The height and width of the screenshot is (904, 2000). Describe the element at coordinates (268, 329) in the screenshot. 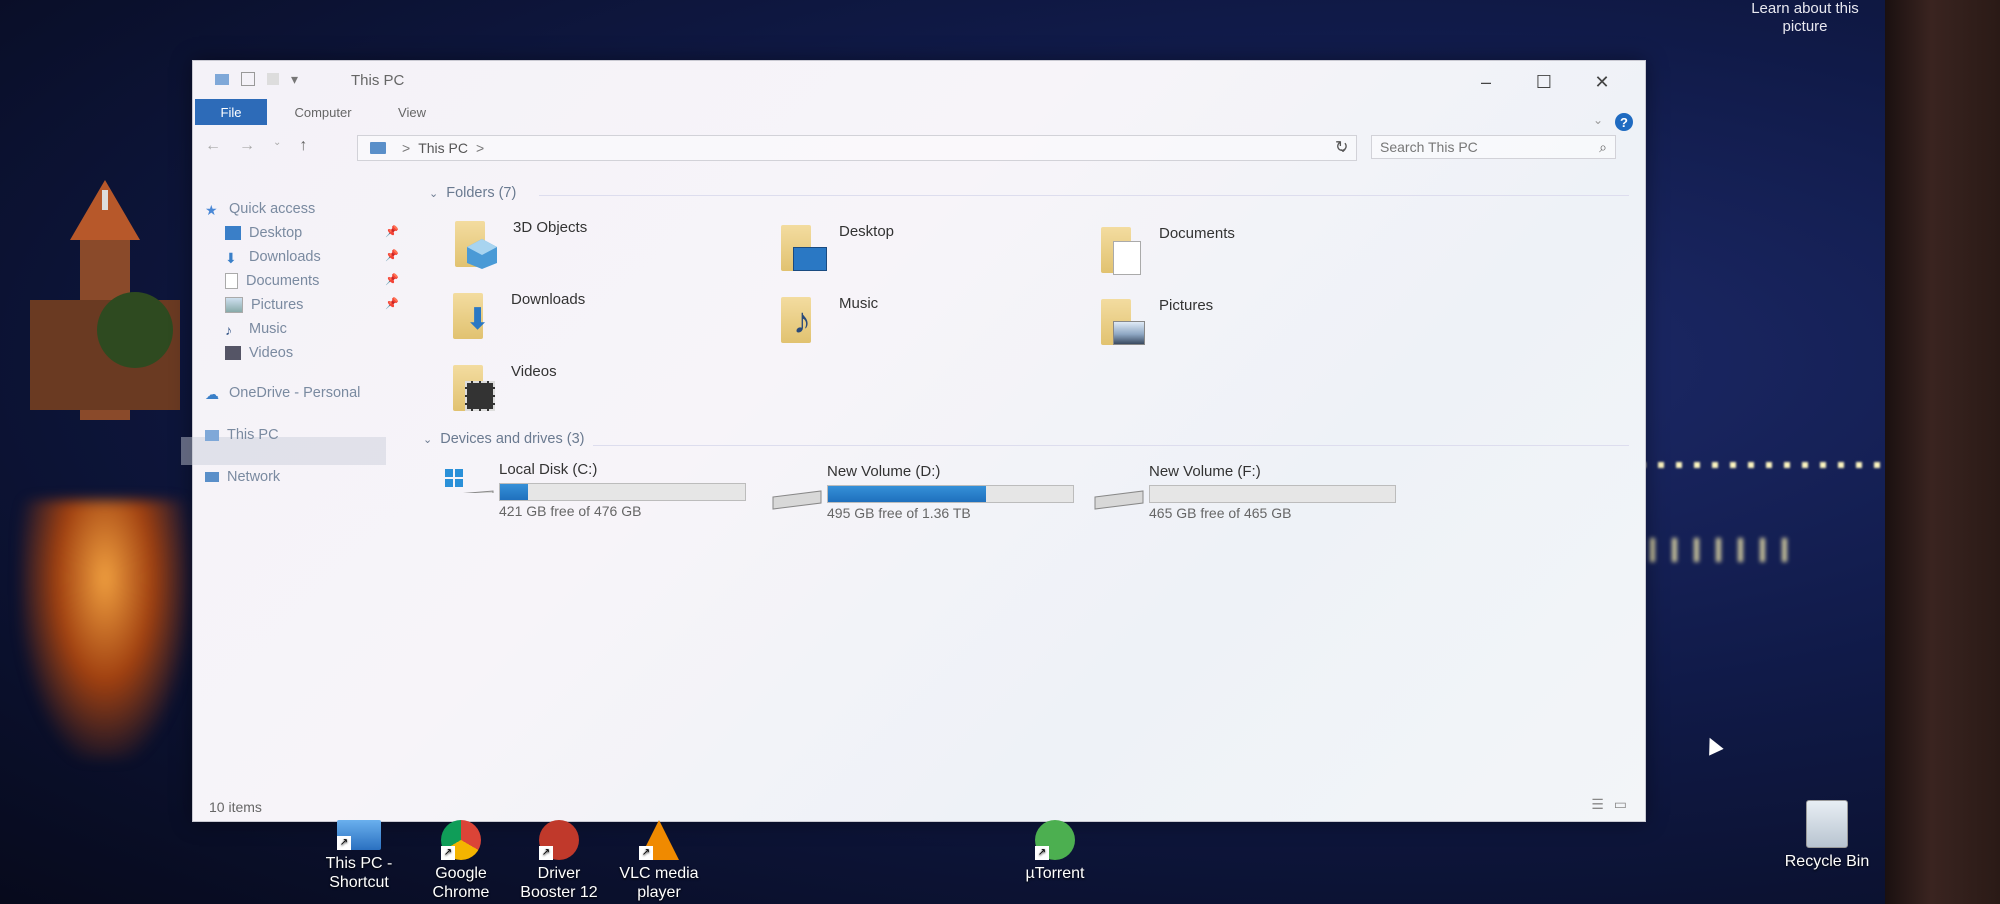

I see `sidebar-item-label: Music` at that location.